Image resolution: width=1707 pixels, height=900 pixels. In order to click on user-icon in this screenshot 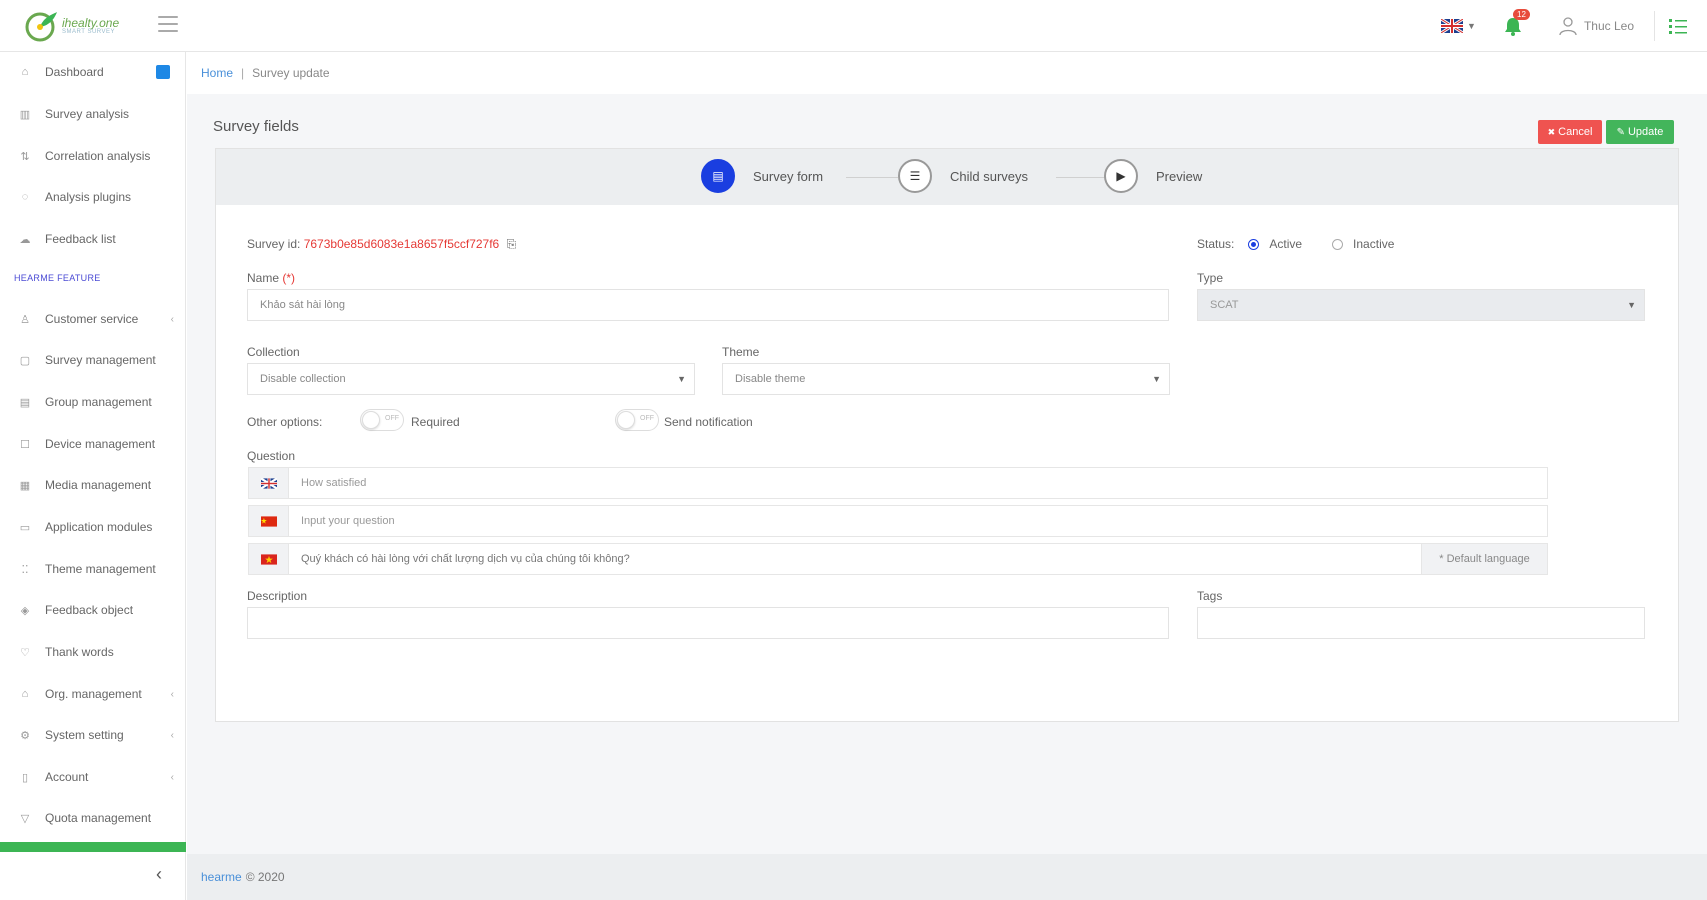, I will do `click(1568, 26)`.